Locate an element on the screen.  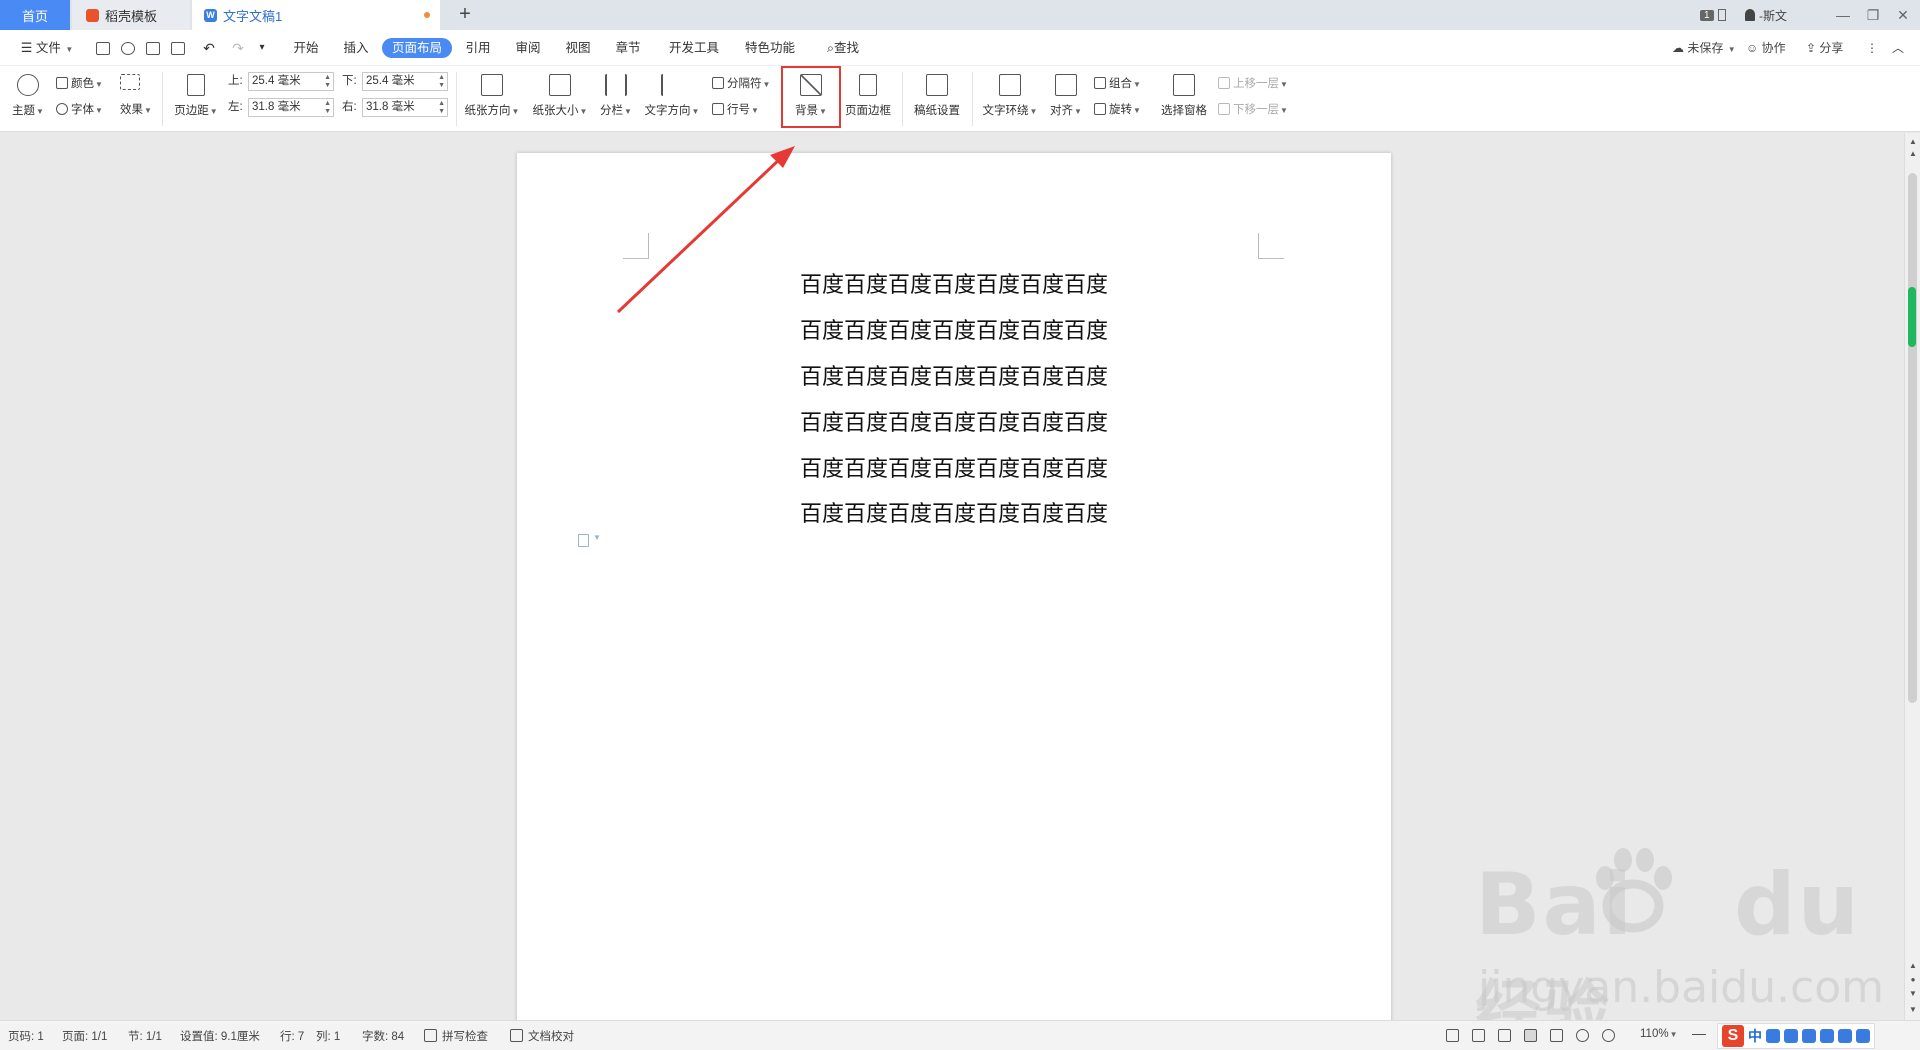
text-direction-button: 文字方向▼ is located at coordinates (672, 99).